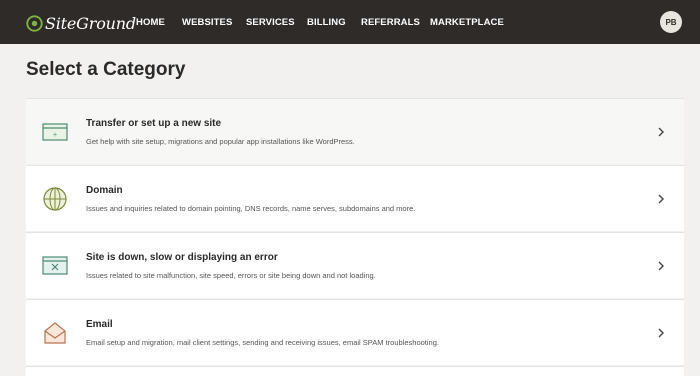  What do you see at coordinates (104, 190) in the screenshot?
I see `category-title: Domain` at bounding box center [104, 190].